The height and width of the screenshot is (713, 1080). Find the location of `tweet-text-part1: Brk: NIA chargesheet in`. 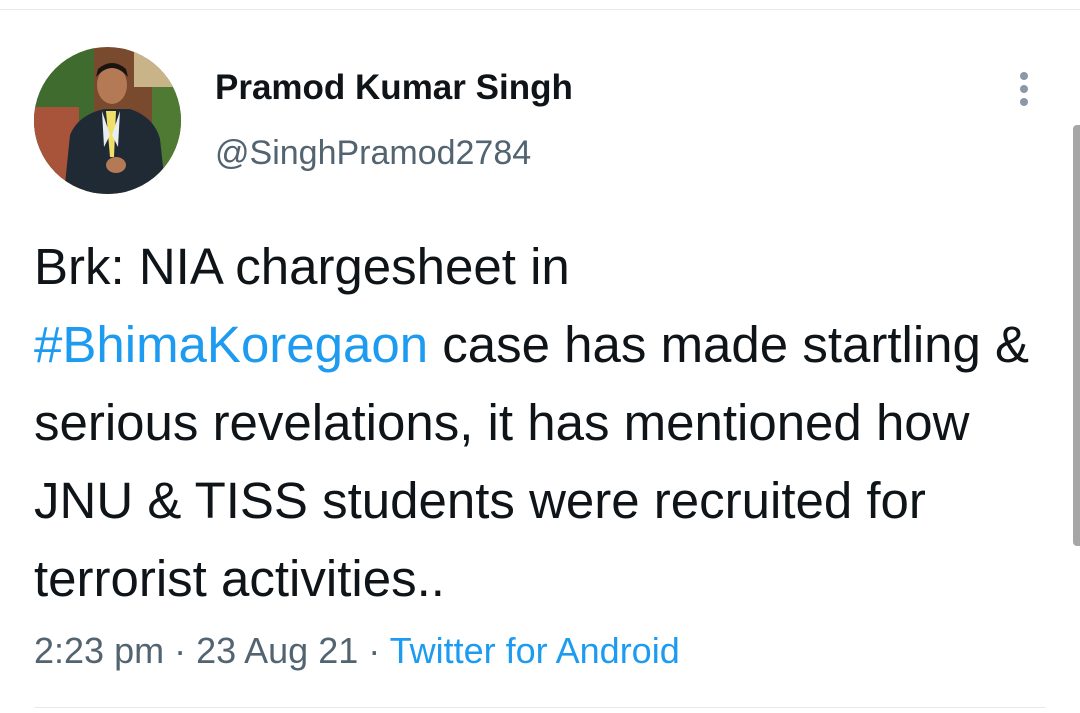

tweet-text-part1: Brk: NIA chargesheet in is located at coordinates (302, 266).